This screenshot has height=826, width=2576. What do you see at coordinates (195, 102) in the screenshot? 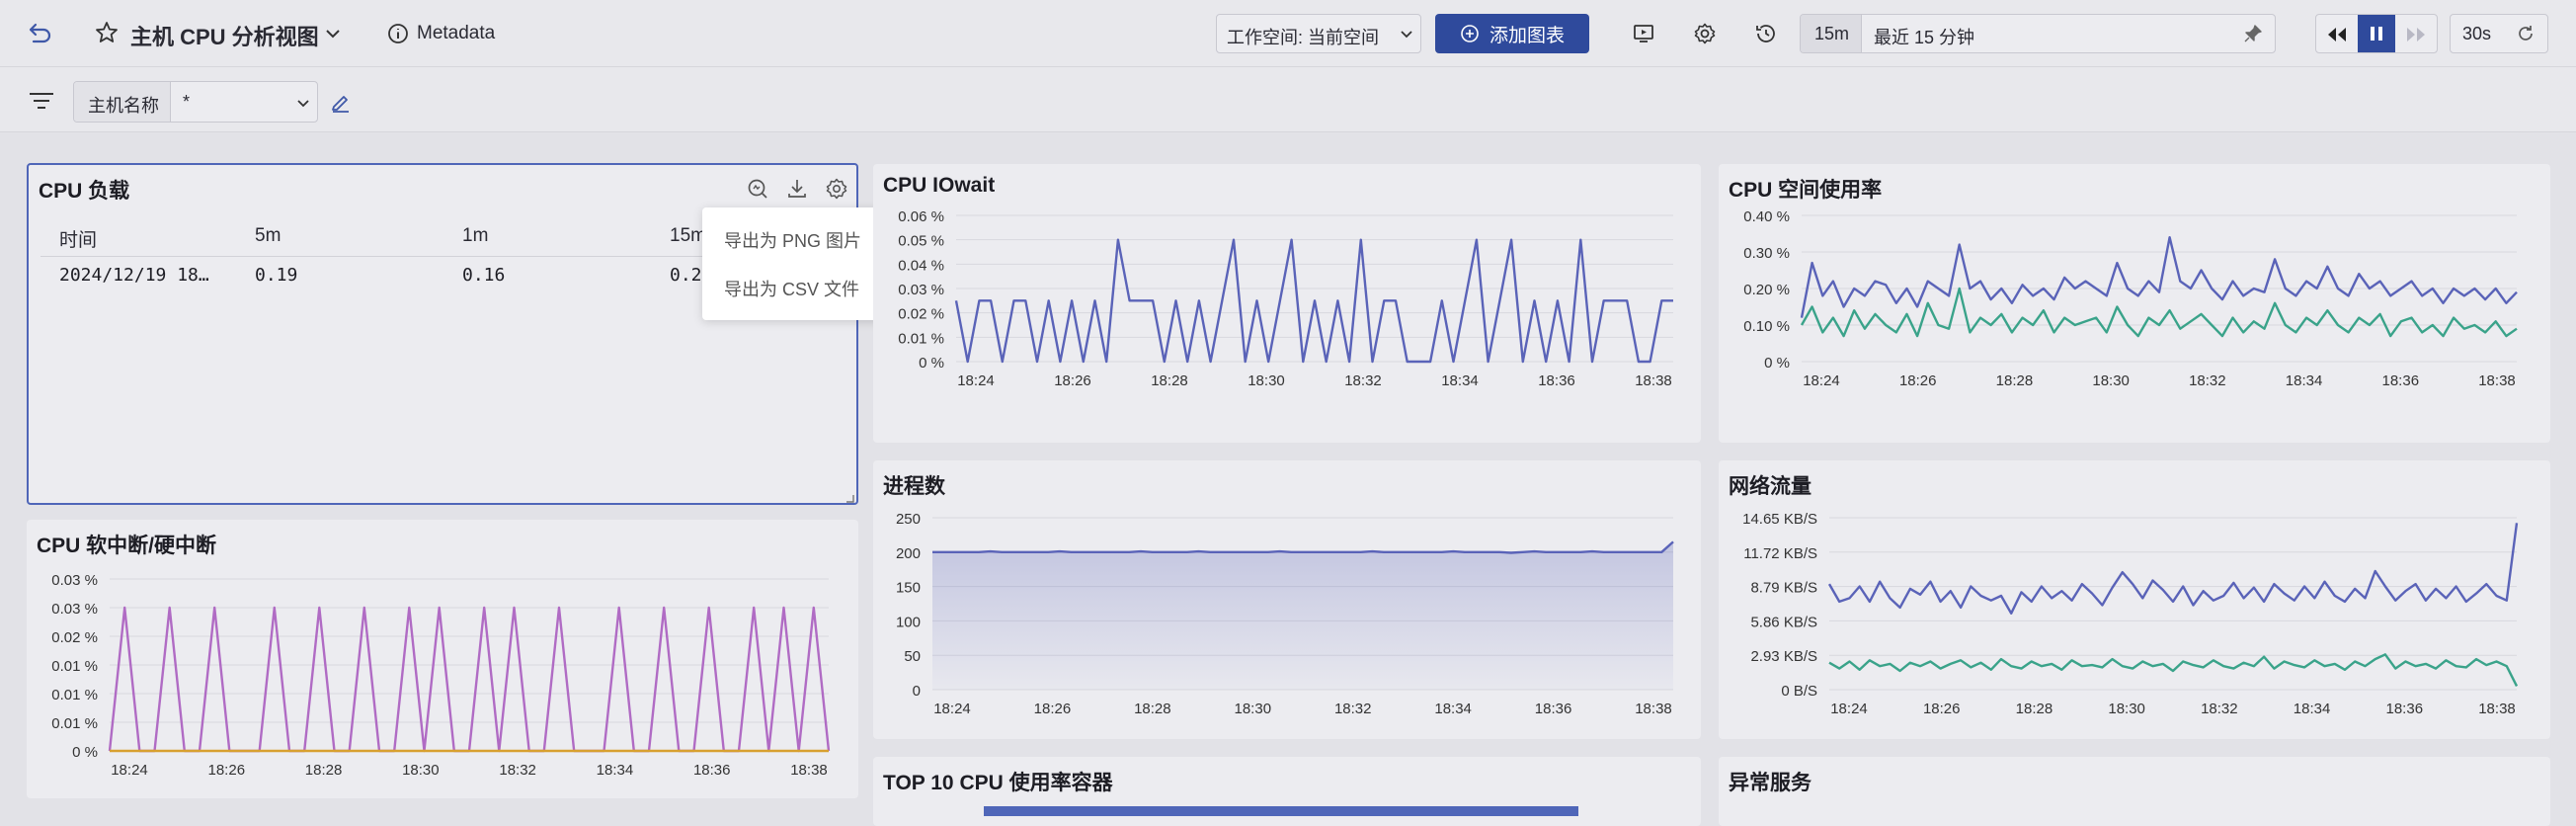
I see `host-filter: 主机名称 *` at bounding box center [195, 102].